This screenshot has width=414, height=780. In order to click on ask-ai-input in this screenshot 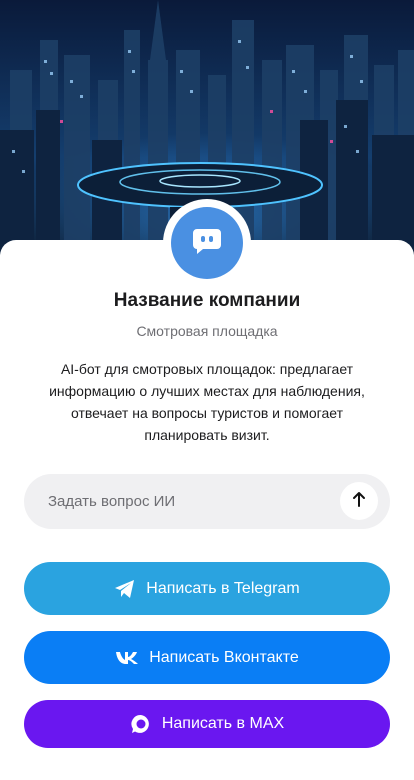, I will do `click(198, 501)`.